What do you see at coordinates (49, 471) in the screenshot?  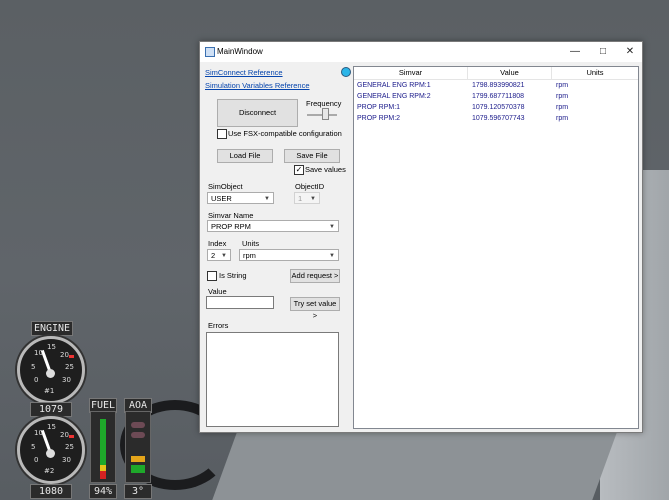 I see `gauge-id: #2` at bounding box center [49, 471].